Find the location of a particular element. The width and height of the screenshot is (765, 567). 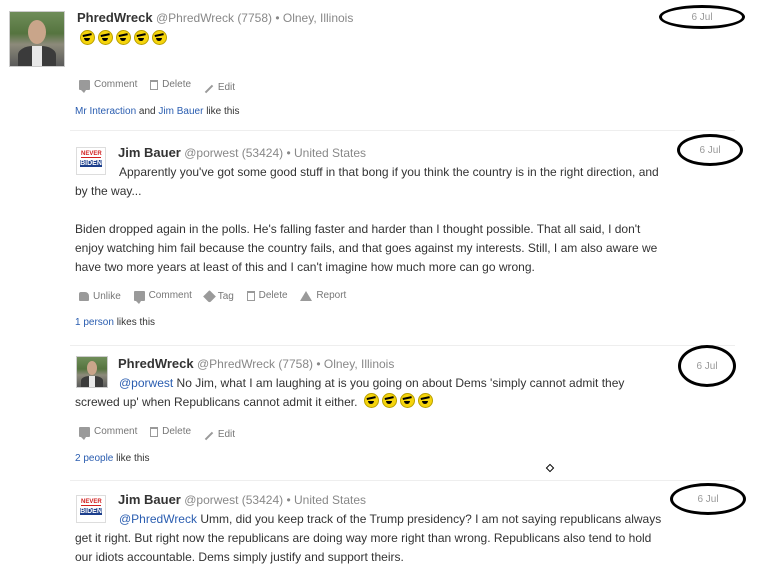

author-location: • Olney, Illinois is located at coordinates (314, 18).